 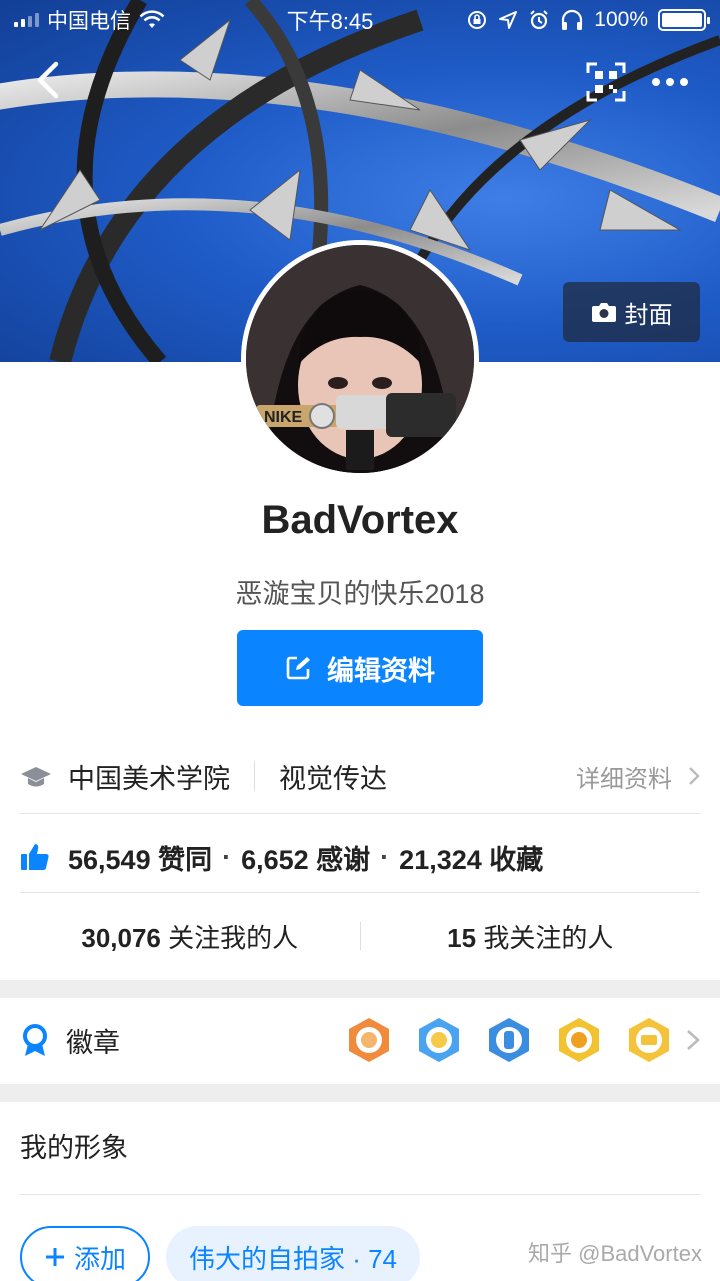 I want to click on graduation-cap-icon, so click(x=36, y=777).